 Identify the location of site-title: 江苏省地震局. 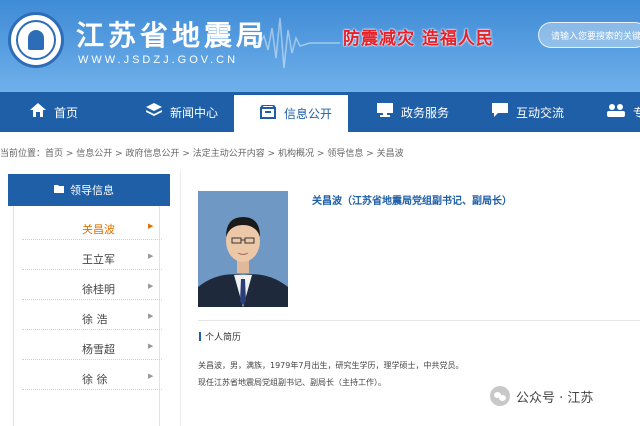
(172, 34).